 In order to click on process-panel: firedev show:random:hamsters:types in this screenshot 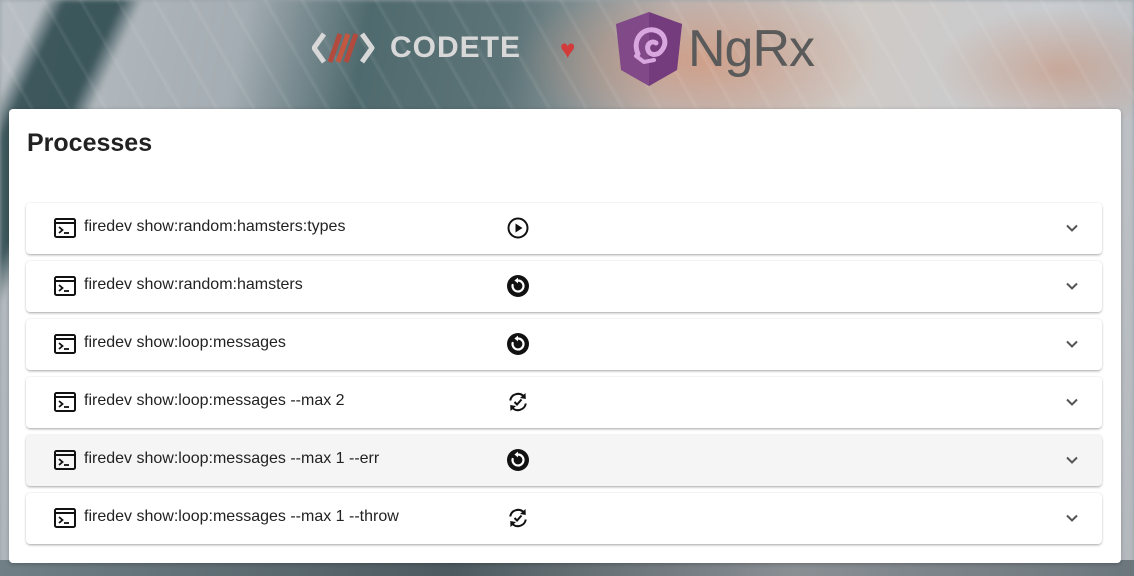, I will do `click(564, 228)`.